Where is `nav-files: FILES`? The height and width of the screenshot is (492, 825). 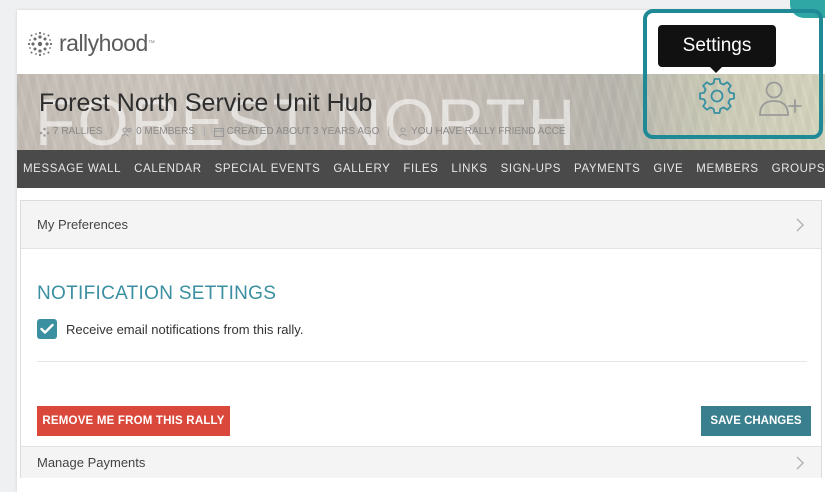
nav-files: FILES is located at coordinates (420, 169).